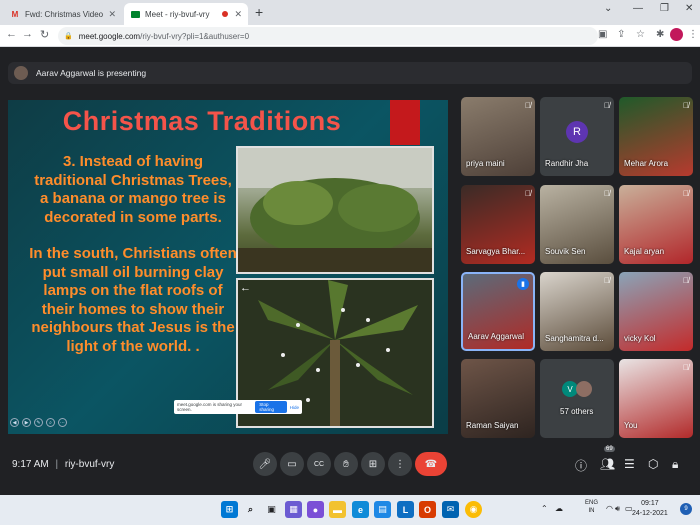  What do you see at coordinates (89, 464) in the screenshot?
I see `meeting-code: riy-bvuf-vry` at bounding box center [89, 464].